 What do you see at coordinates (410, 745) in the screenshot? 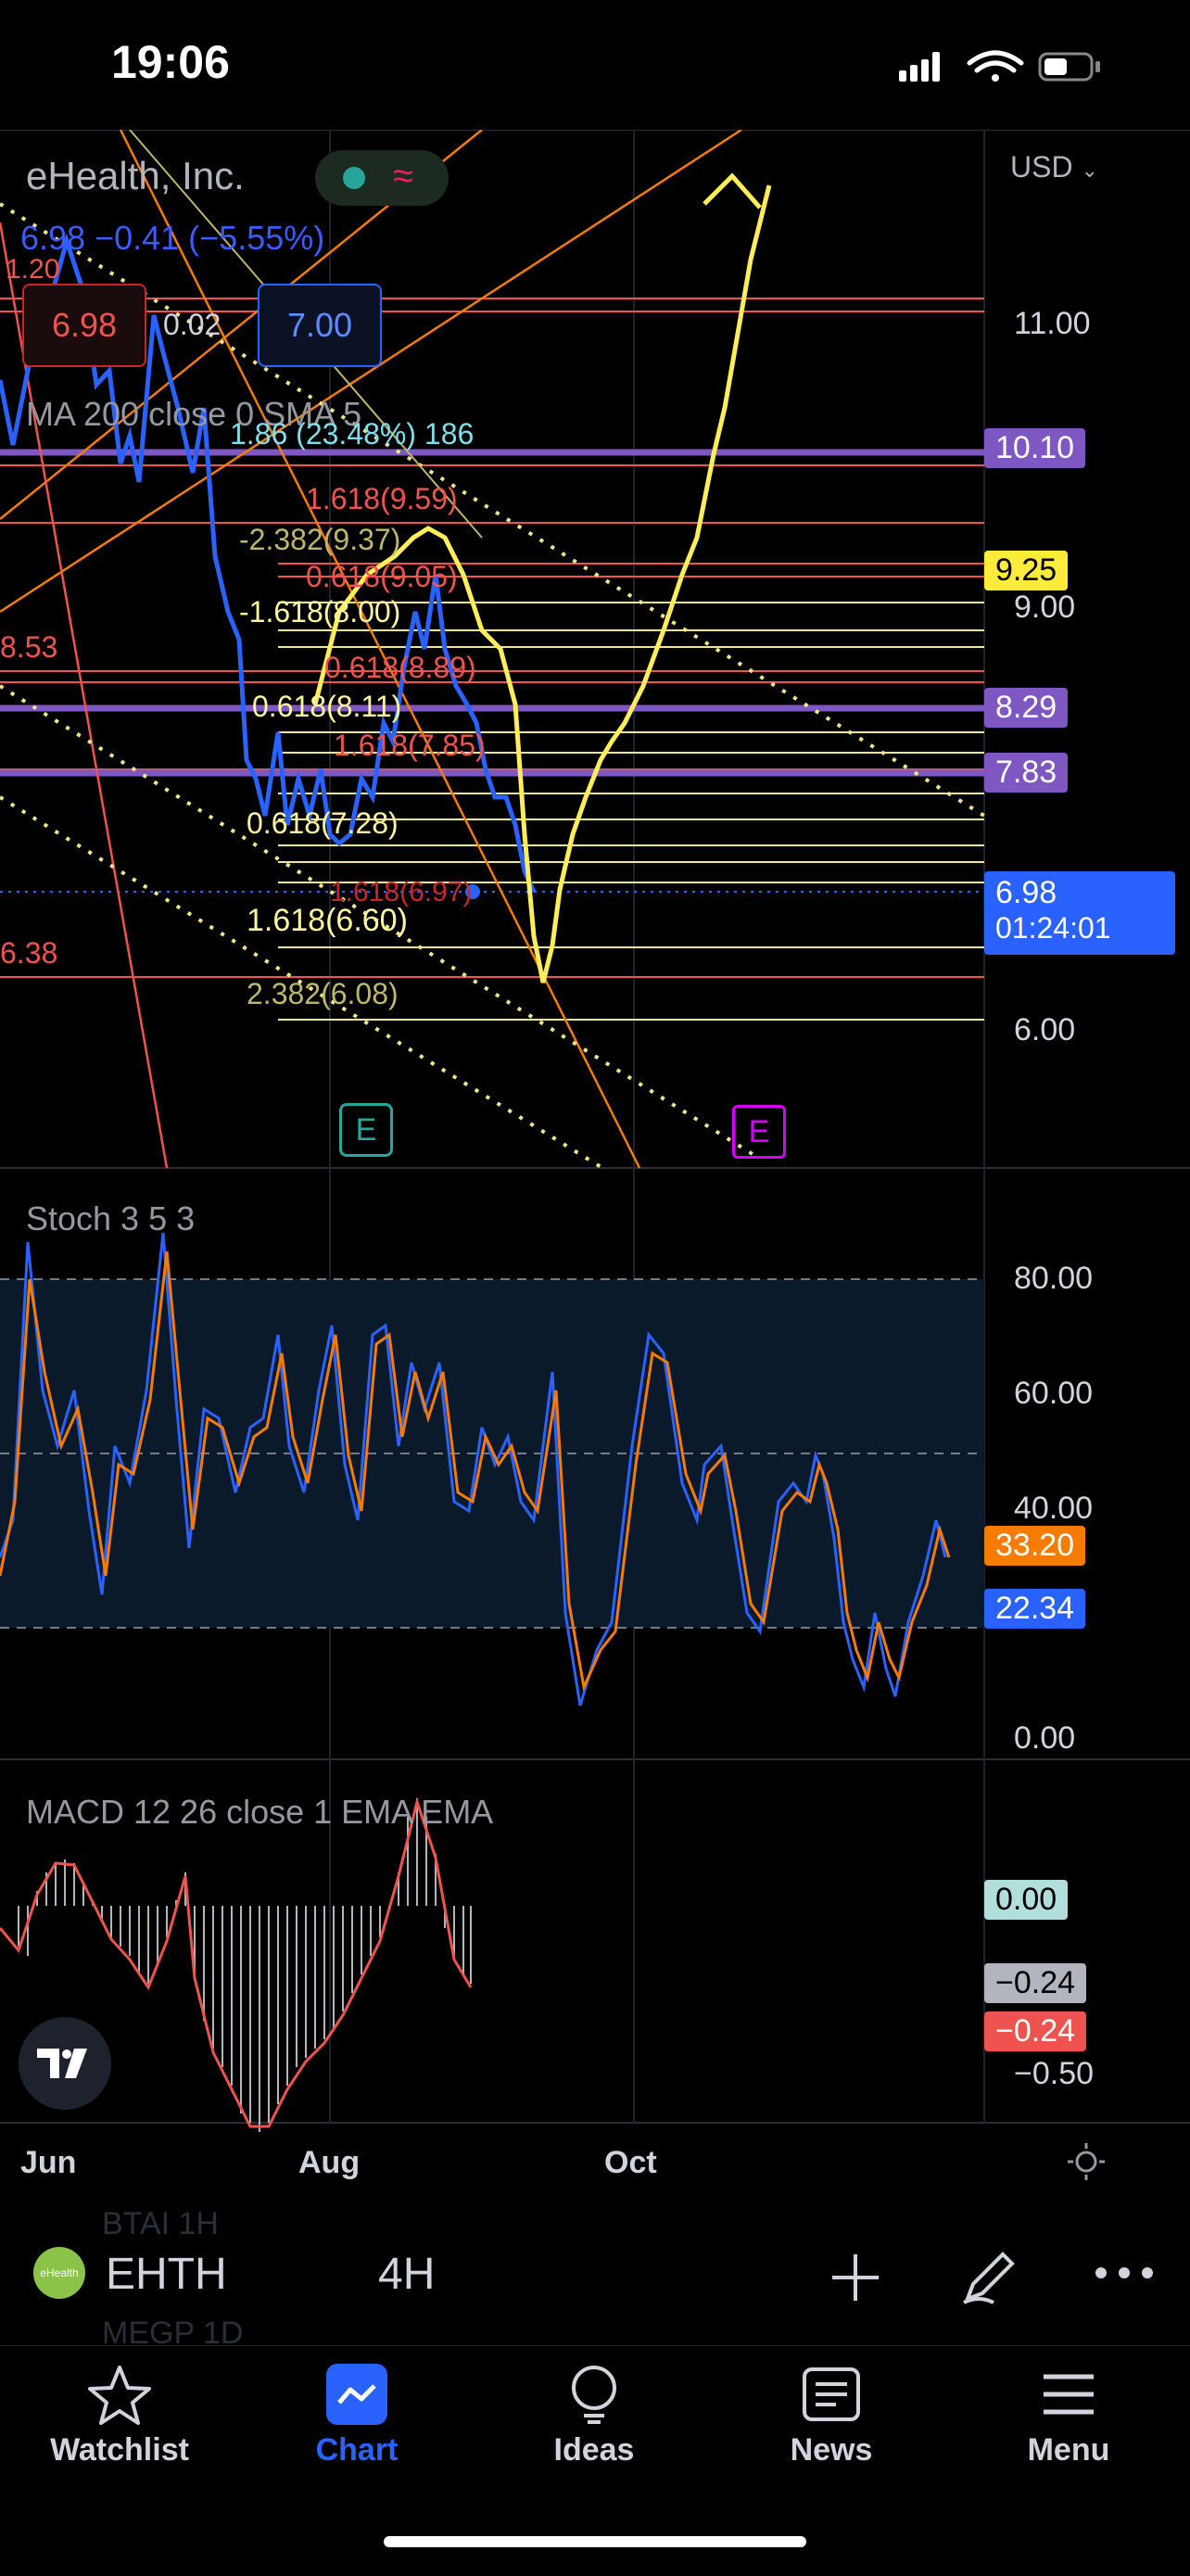
I see `fib-label: 1.618(7.85)` at bounding box center [410, 745].